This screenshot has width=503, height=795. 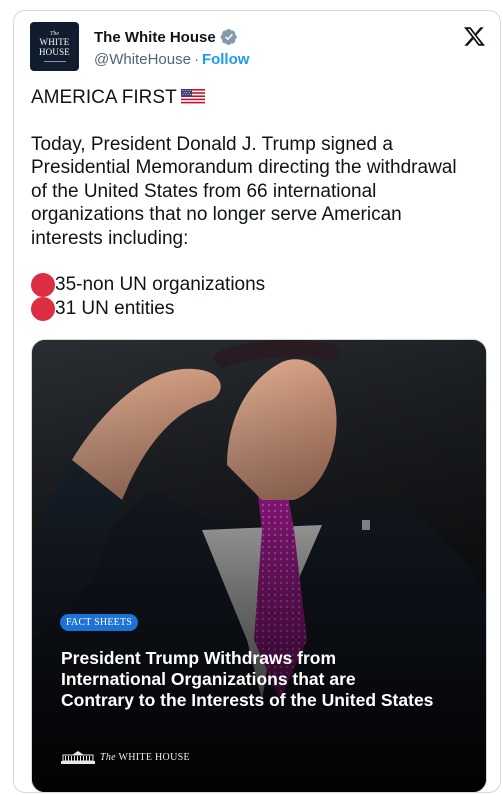 What do you see at coordinates (262, 309) in the screenshot?
I see `bullet-item: 31 UN entities` at bounding box center [262, 309].